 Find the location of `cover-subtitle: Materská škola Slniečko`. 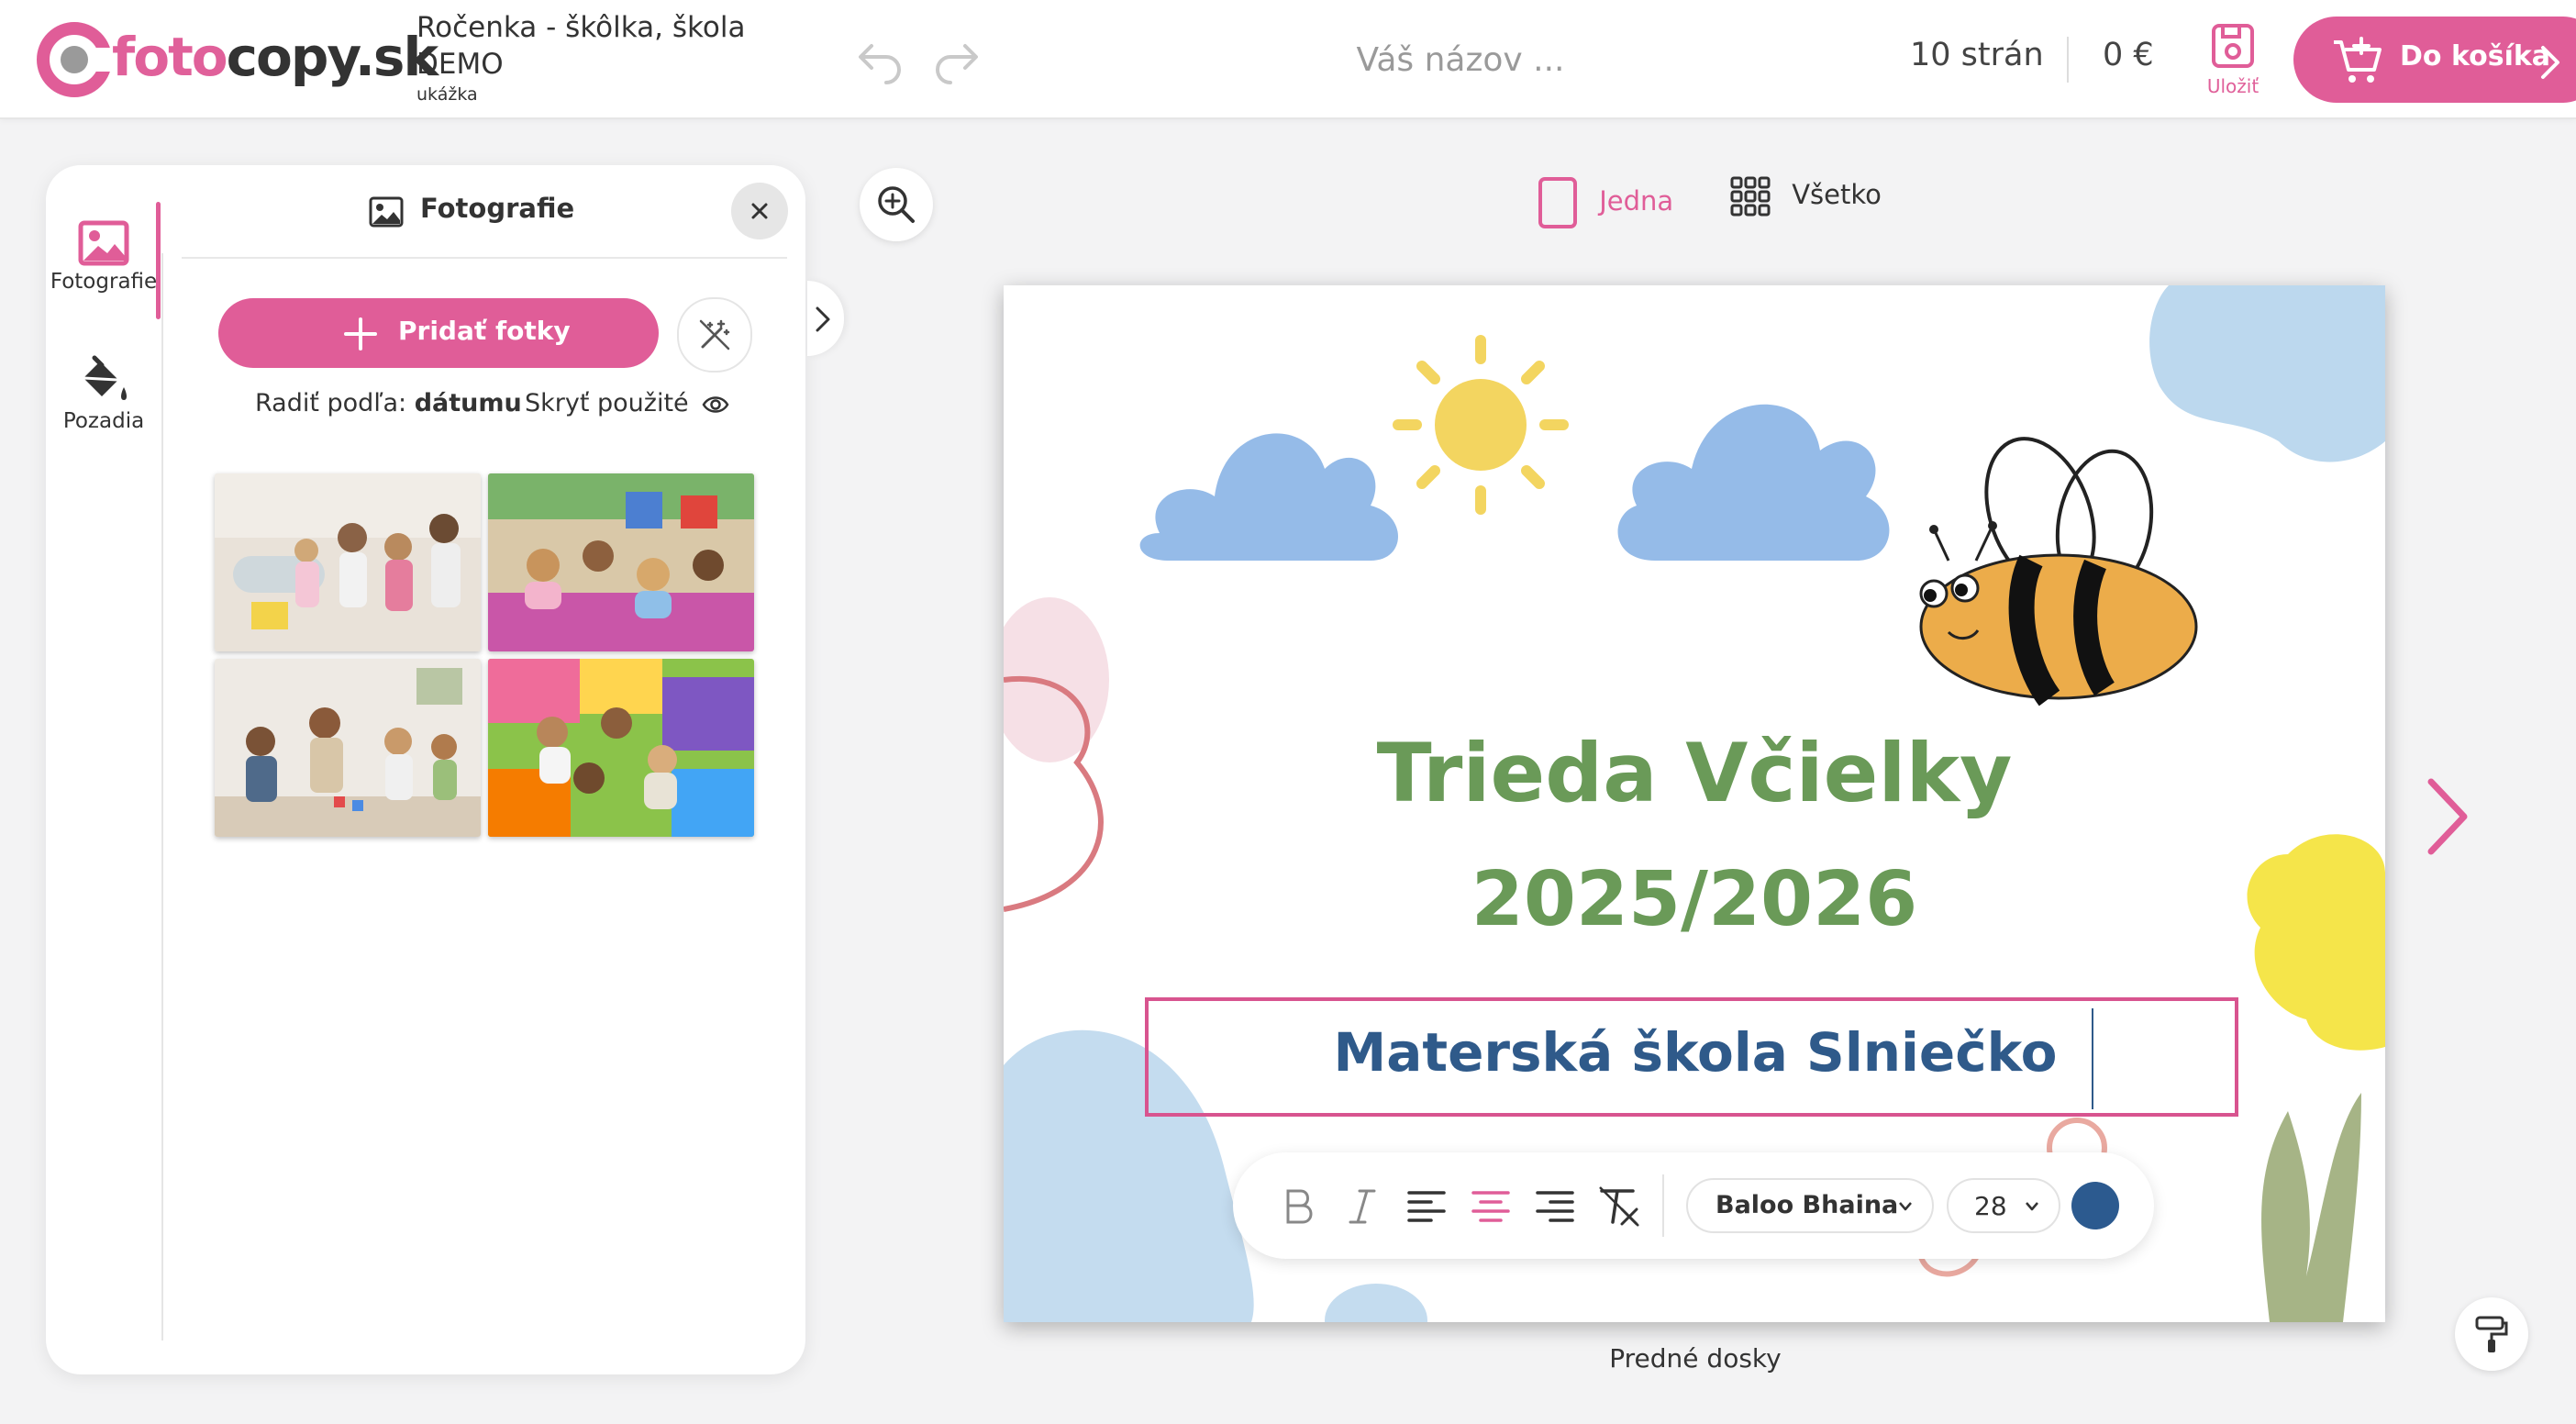

cover-subtitle: Materská škola Slniečko is located at coordinates (1695, 1052).